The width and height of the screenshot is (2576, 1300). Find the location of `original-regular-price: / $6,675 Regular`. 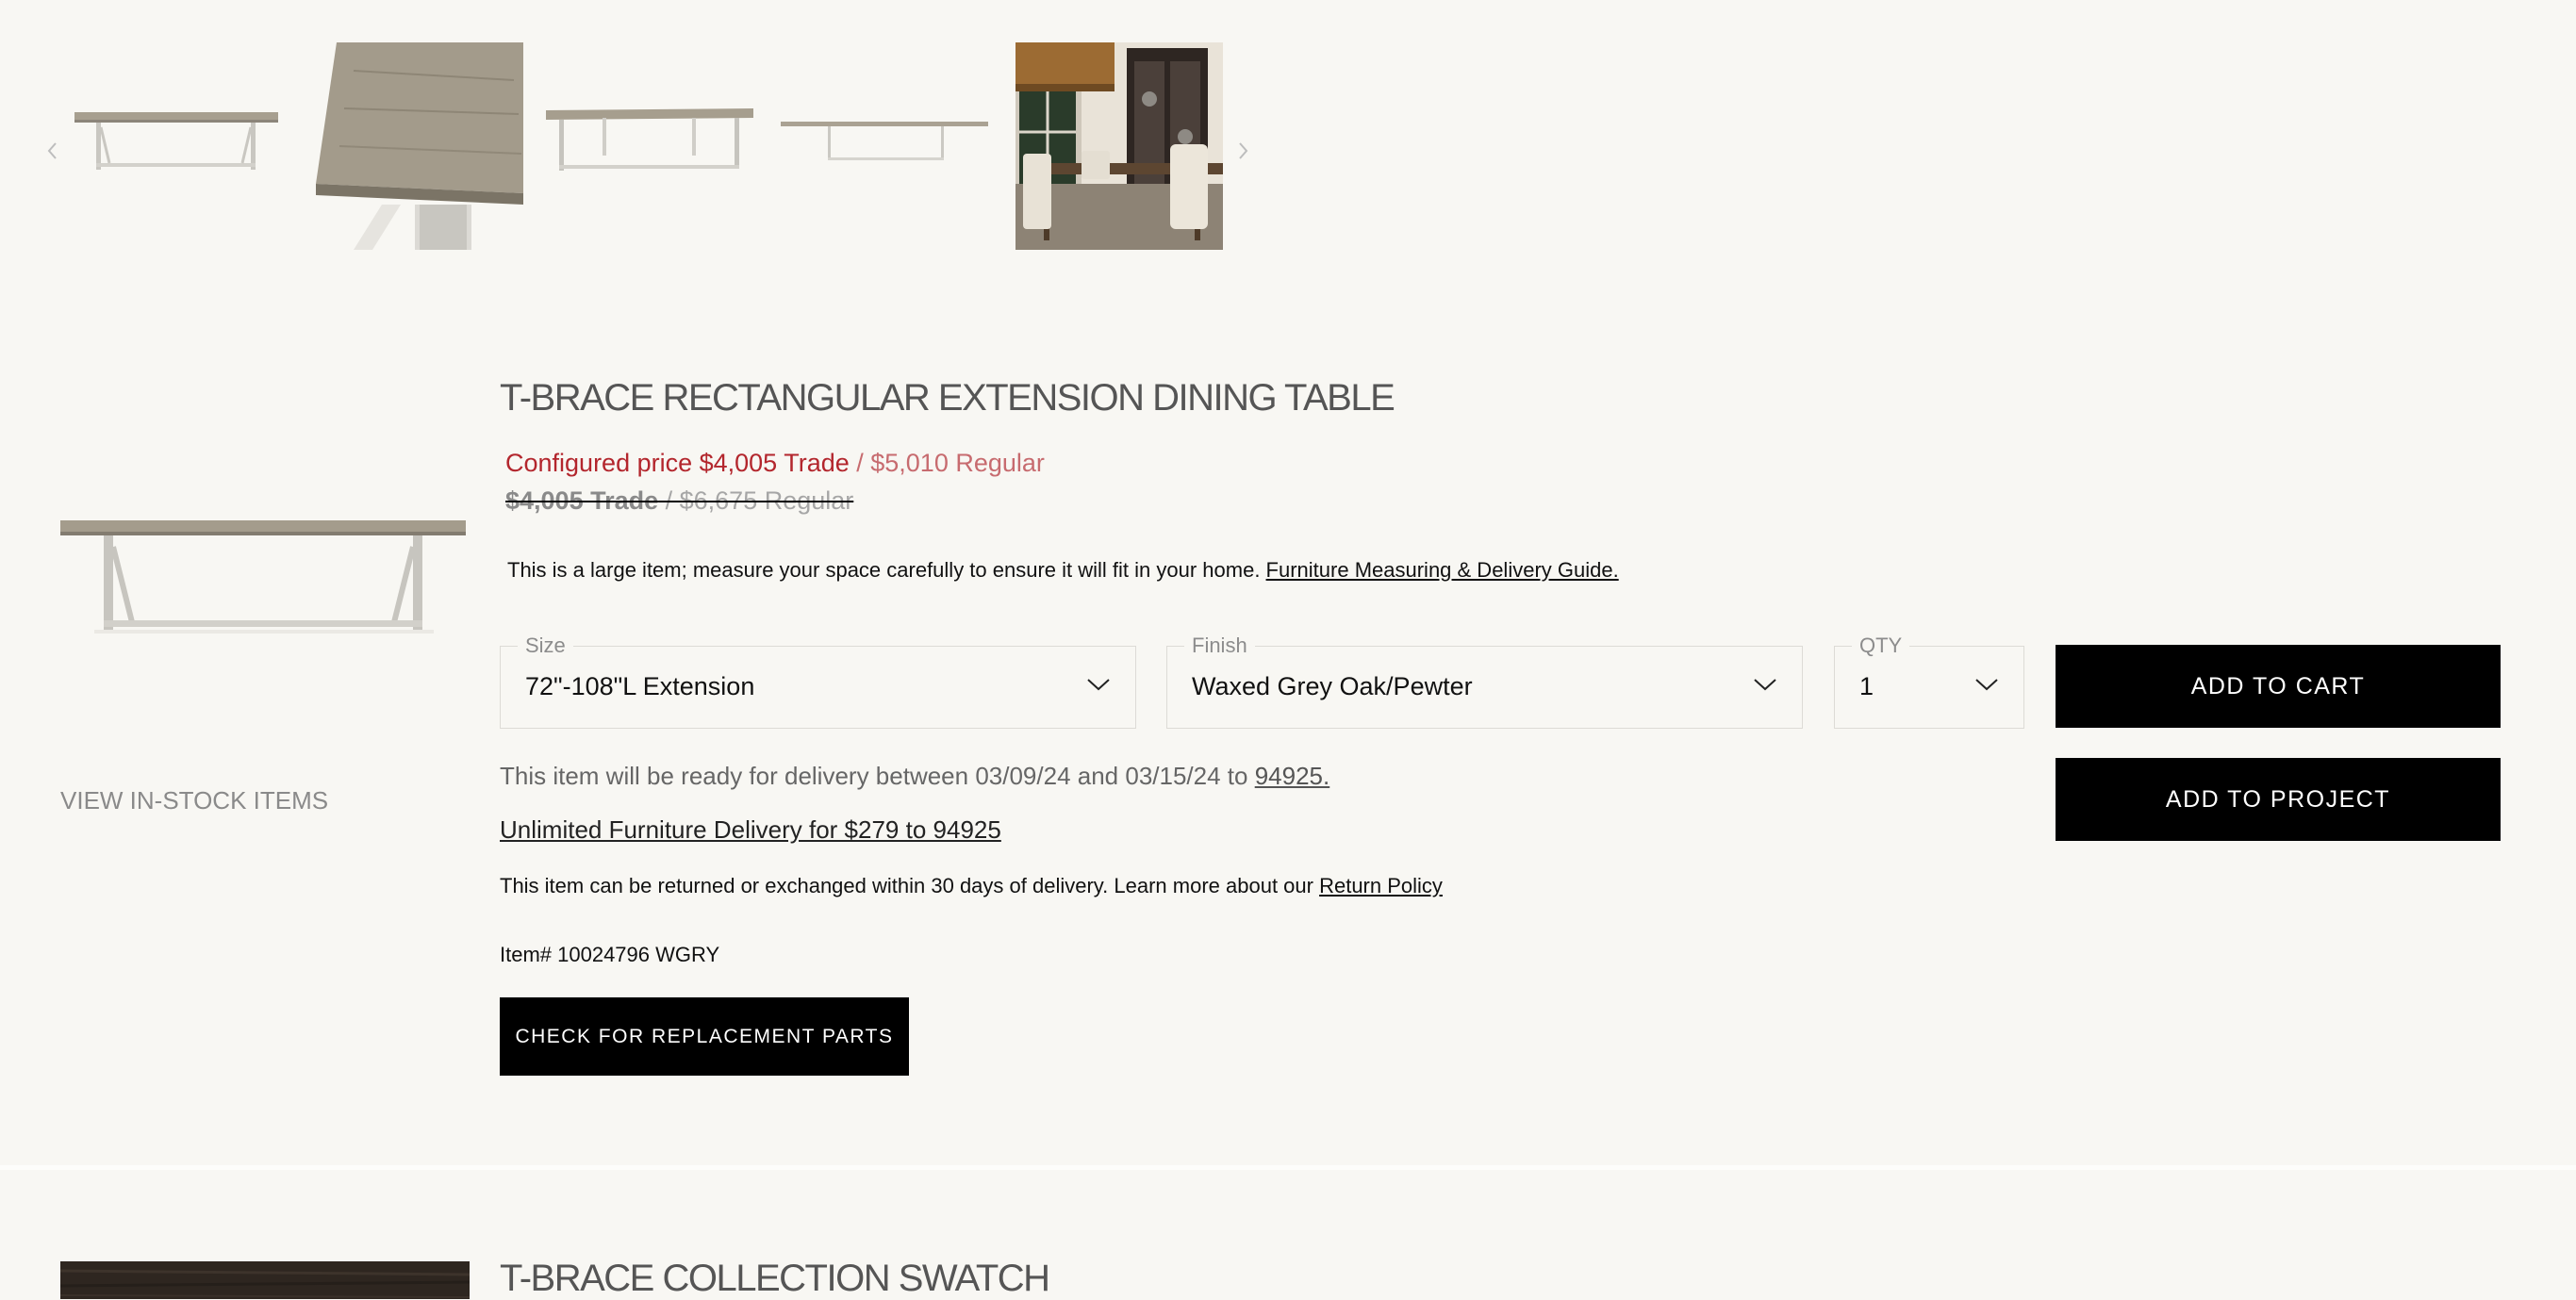

original-regular-price: / $6,675 Regular is located at coordinates (756, 500).